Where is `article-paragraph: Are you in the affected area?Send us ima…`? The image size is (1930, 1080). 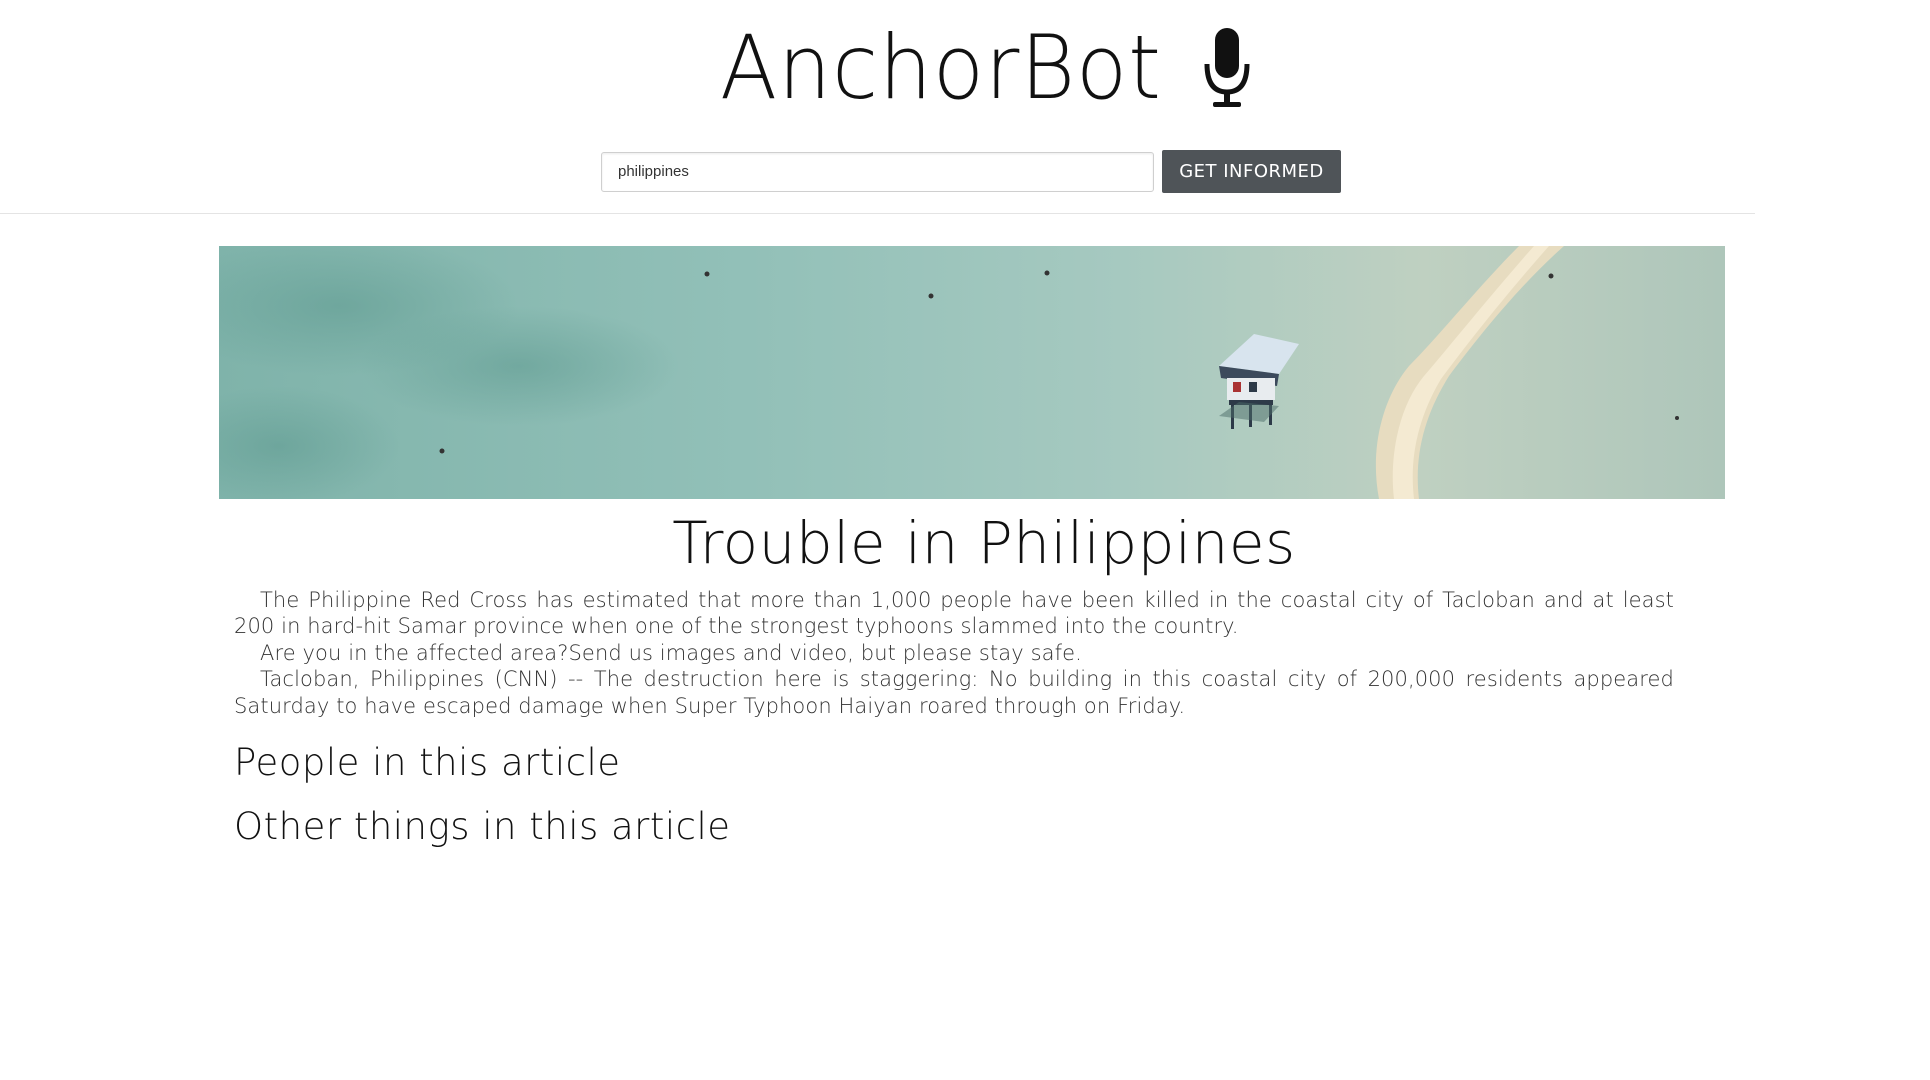
article-paragraph: Are you in the affected area?Send us ima… is located at coordinates (671, 652).